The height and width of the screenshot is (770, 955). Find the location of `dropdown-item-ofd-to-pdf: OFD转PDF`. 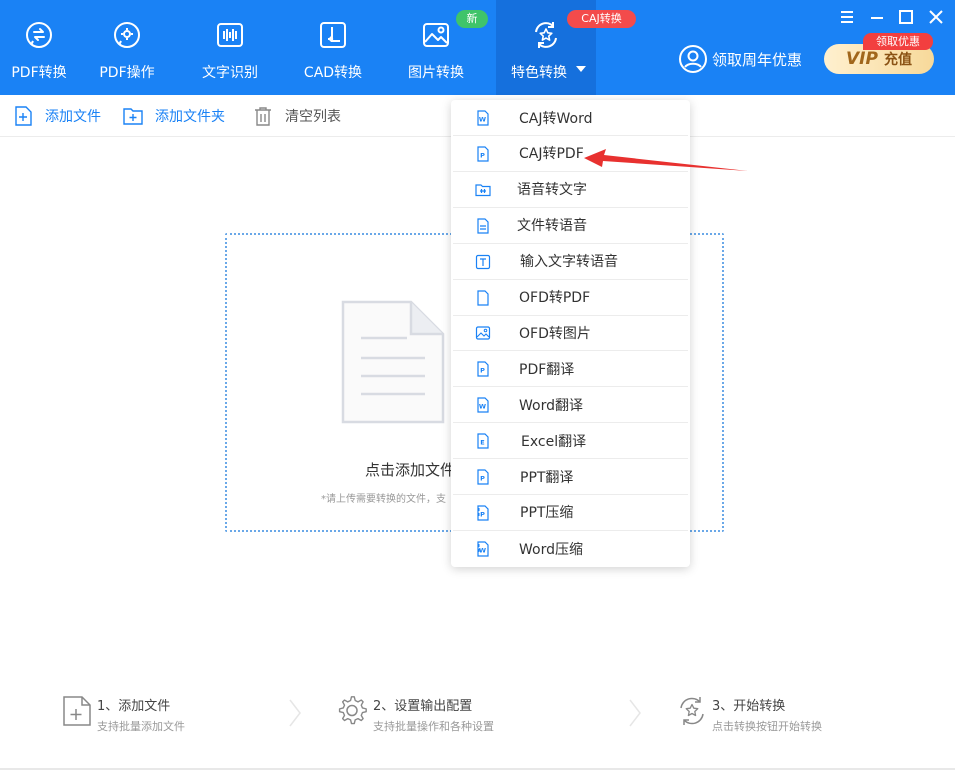

dropdown-item-ofd-to-pdf: OFD转PDF is located at coordinates (570, 298).